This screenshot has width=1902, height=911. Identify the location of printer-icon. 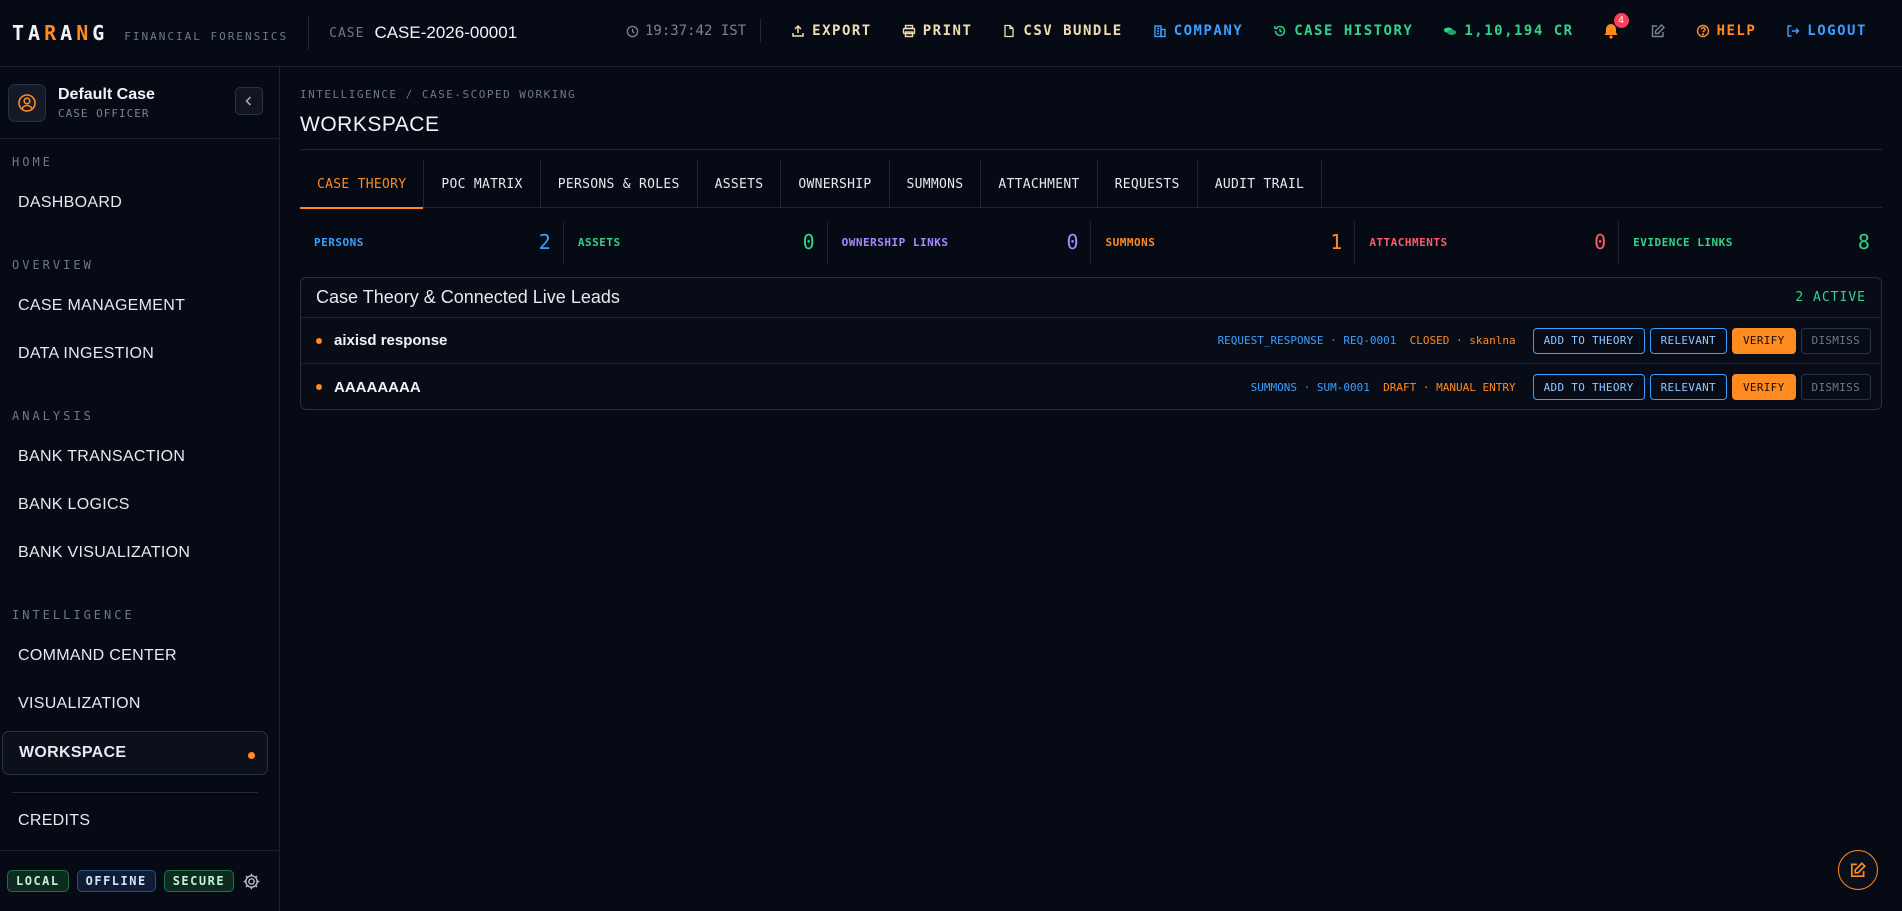
(908, 31).